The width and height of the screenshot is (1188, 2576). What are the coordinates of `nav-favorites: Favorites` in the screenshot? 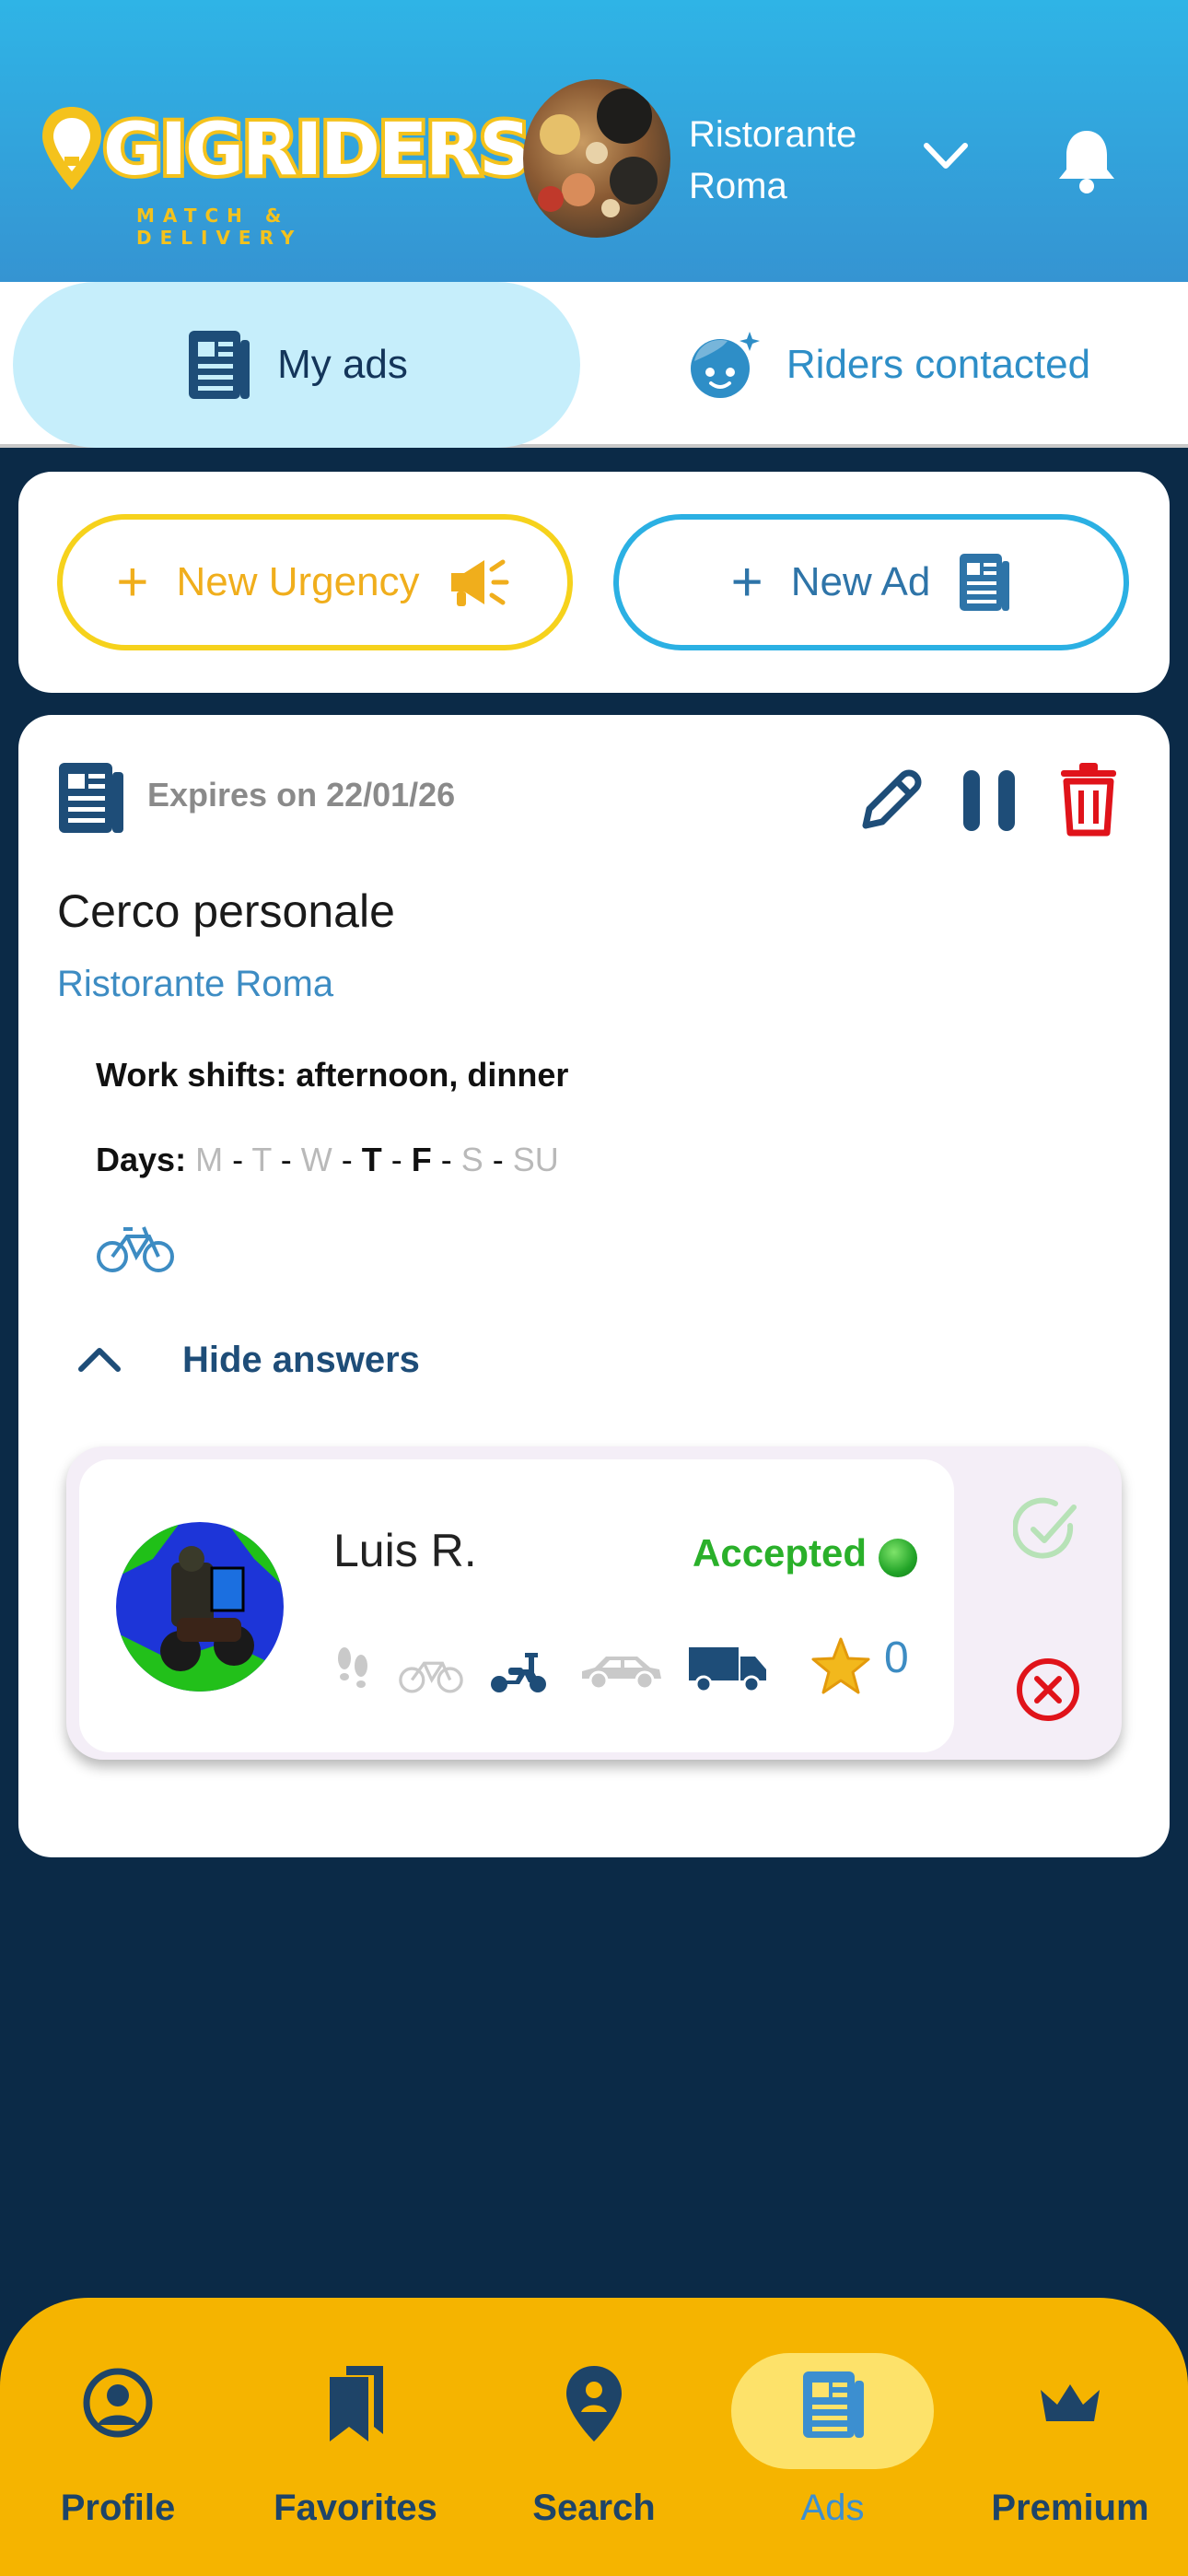 It's located at (355, 2441).